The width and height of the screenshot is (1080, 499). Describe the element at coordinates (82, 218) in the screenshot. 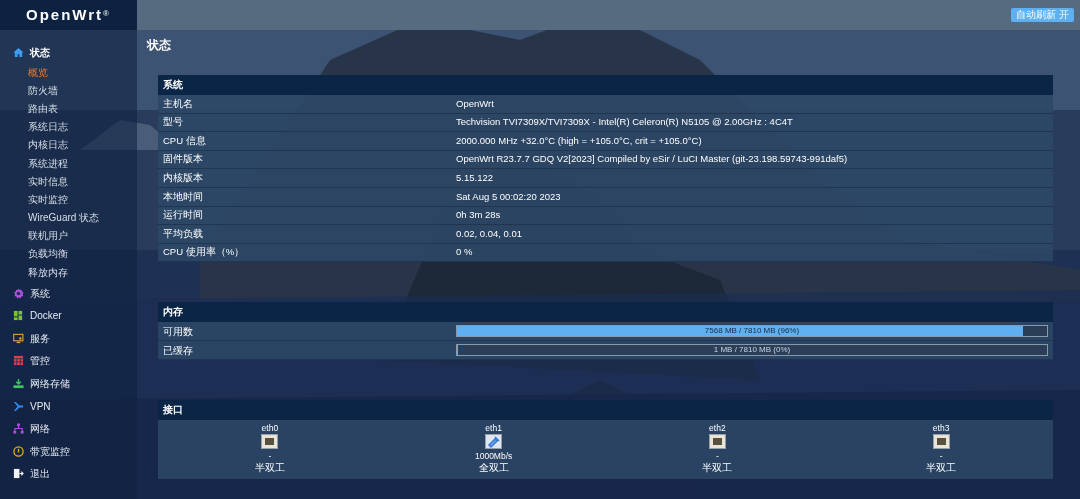

I see `sidebar-subitem: WireGuard 状态` at that location.